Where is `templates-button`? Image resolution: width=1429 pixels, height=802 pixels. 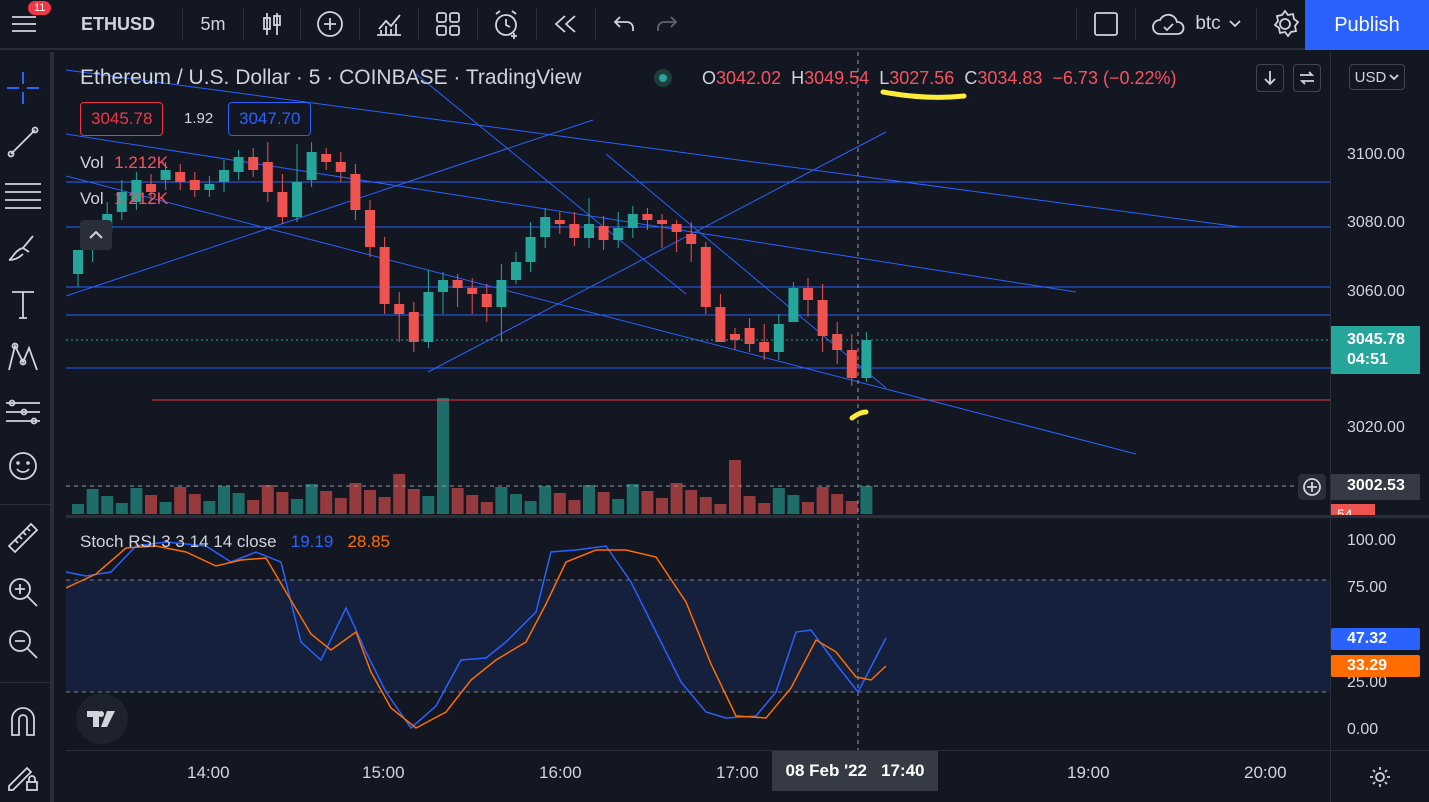 templates-button is located at coordinates (448, 24).